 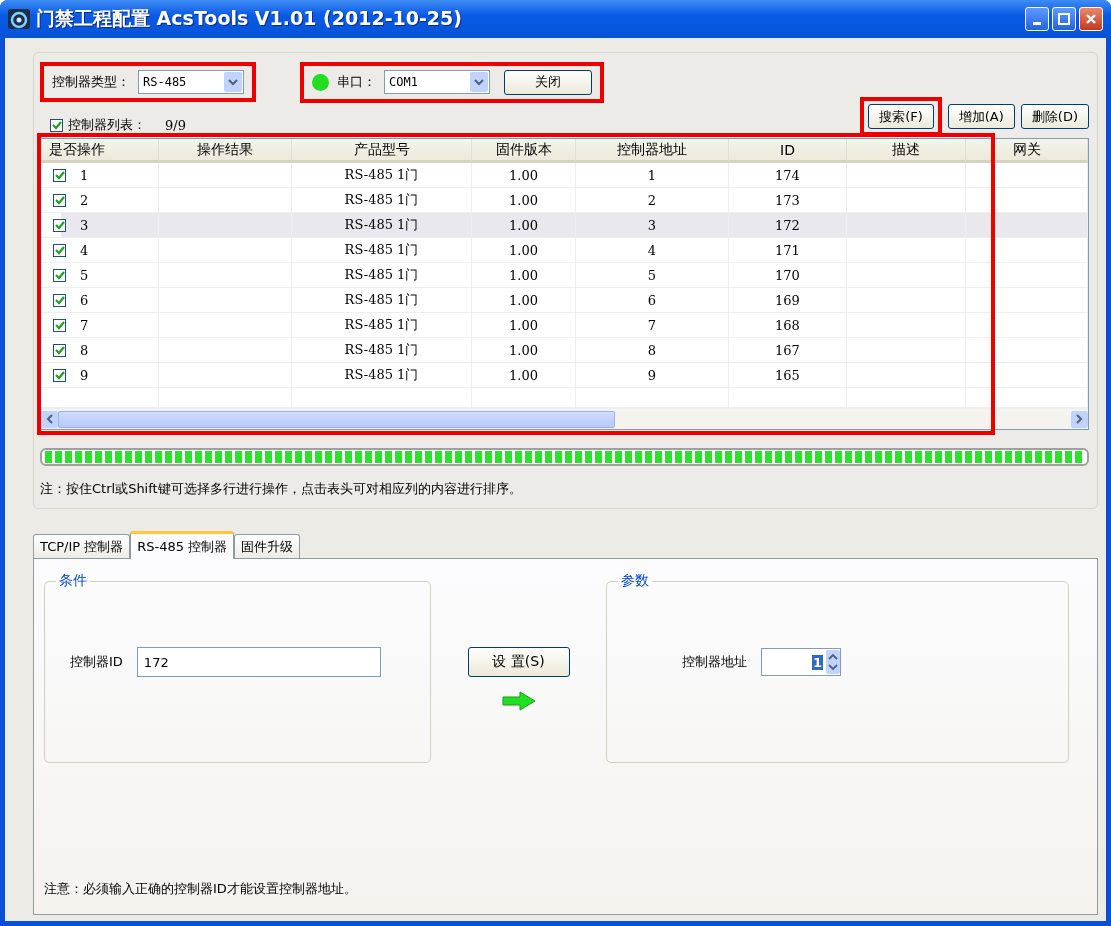 What do you see at coordinates (258, 662) in the screenshot?
I see `controller-id-field: 172` at bounding box center [258, 662].